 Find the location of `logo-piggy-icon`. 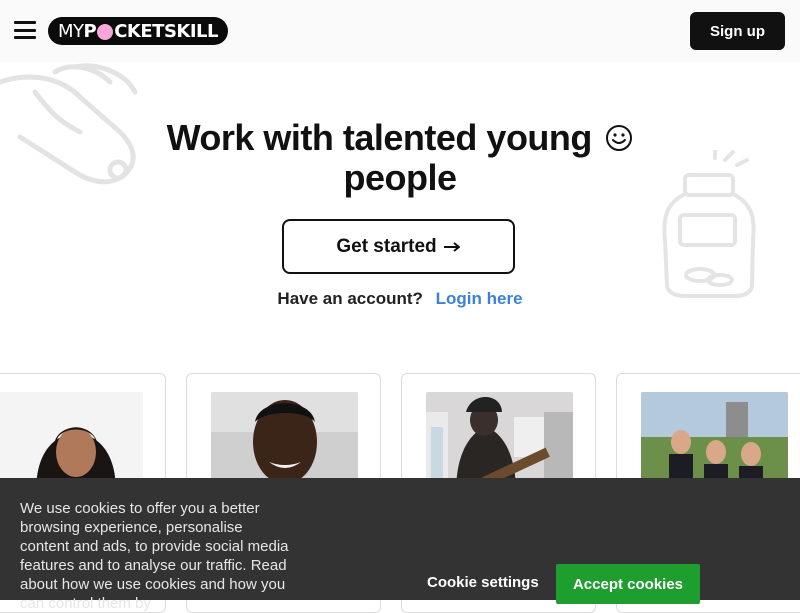

logo-piggy-icon is located at coordinates (105, 32).